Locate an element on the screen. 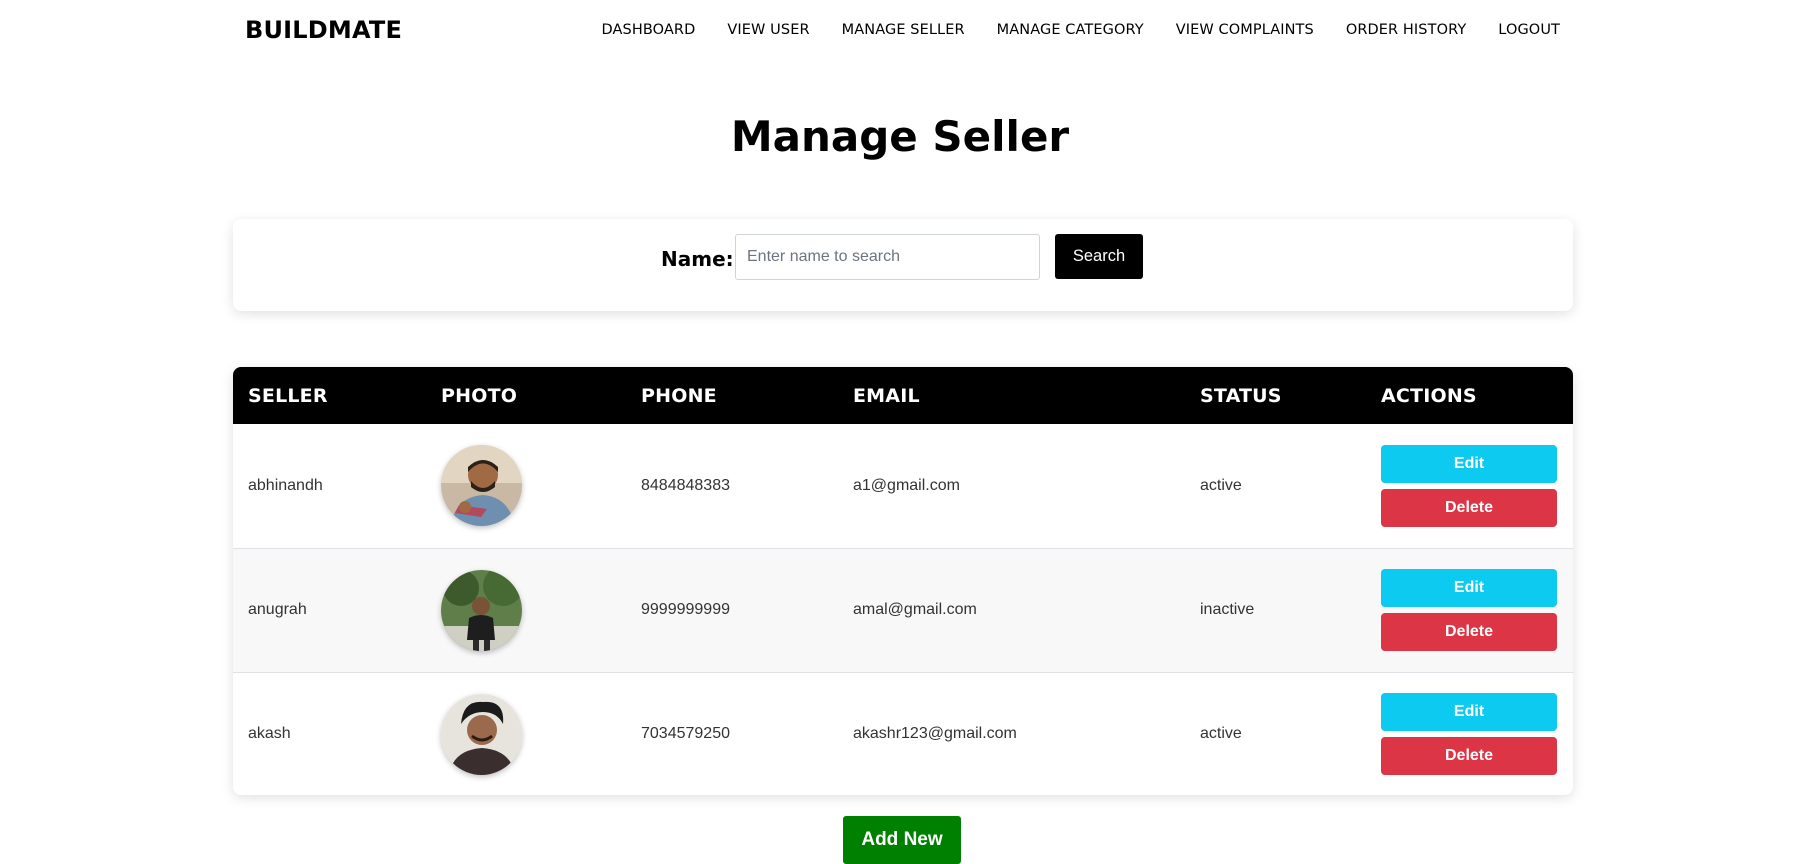 Image resolution: width=1800 pixels, height=864 pixels. column-header-status: STATUS is located at coordinates (1241, 395).